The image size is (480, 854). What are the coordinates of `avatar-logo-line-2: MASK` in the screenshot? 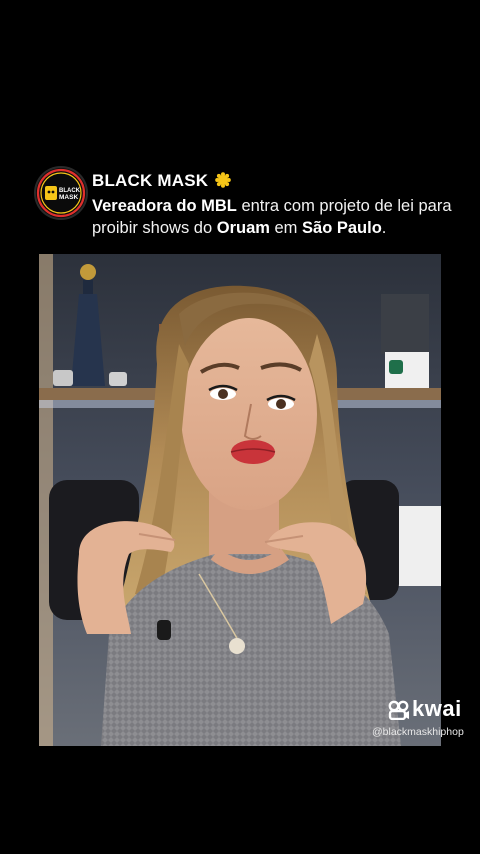 It's located at (68, 197).